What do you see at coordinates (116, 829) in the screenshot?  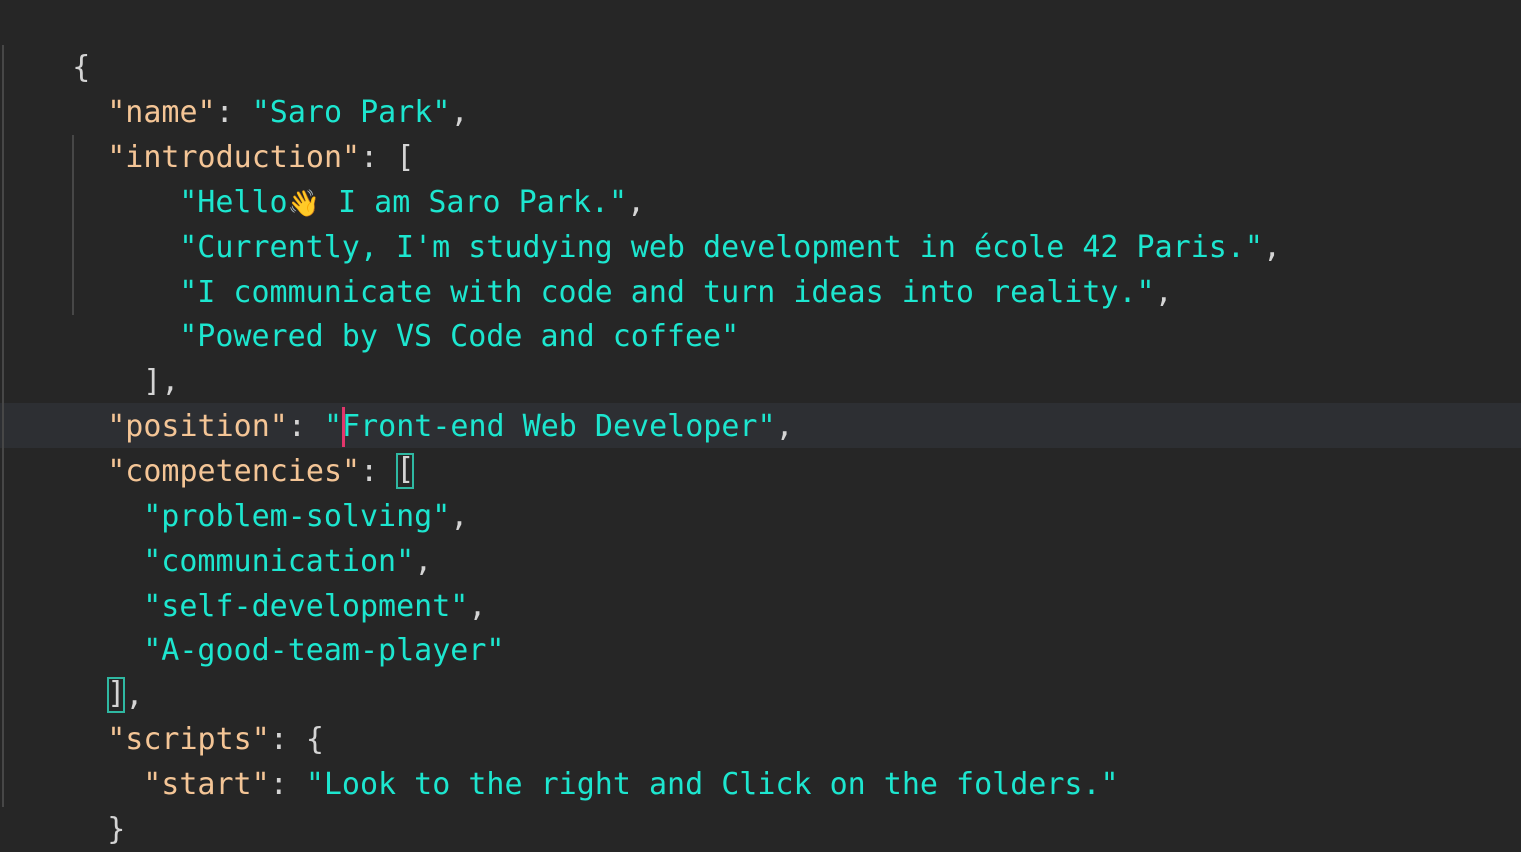 I see `scripts-close-brace: }` at bounding box center [116, 829].